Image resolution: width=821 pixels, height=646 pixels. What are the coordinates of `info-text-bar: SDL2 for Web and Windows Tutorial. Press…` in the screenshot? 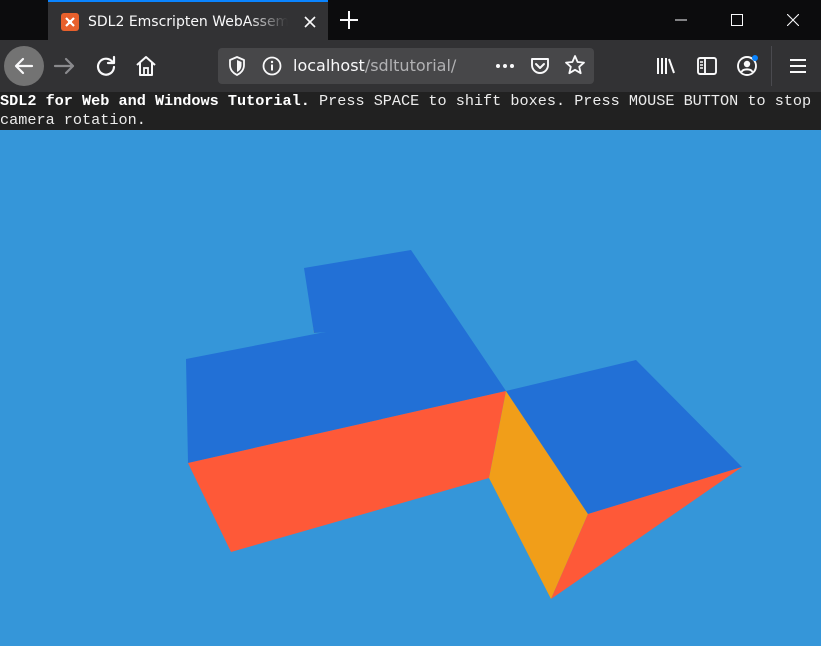 It's located at (410, 111).